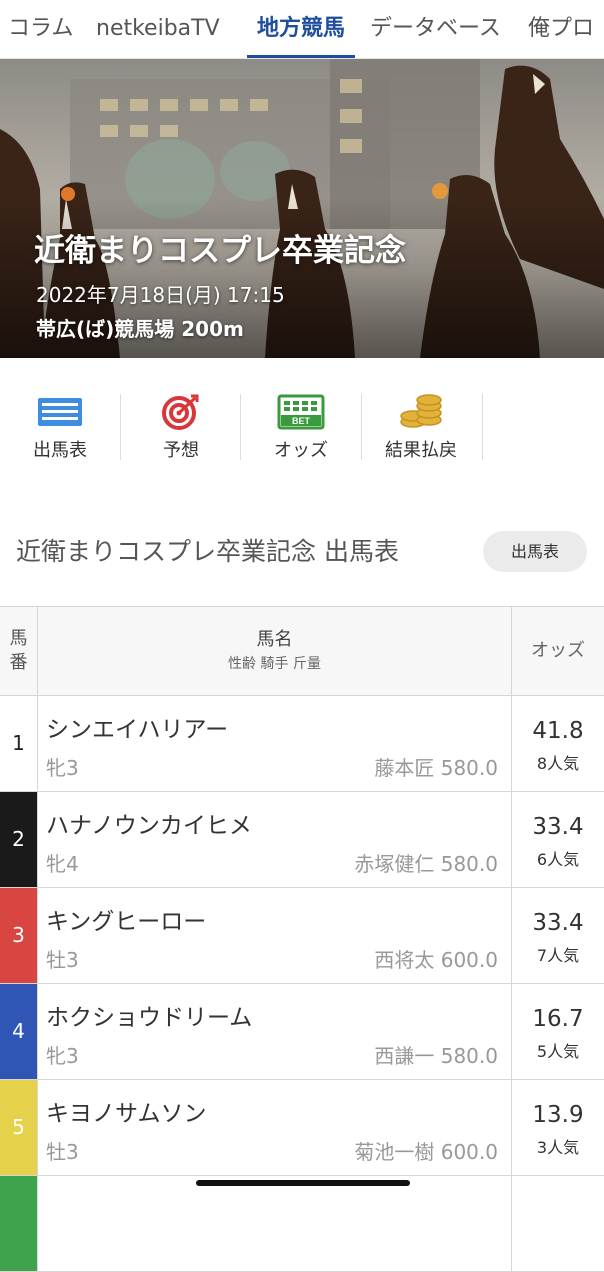 This screenshot has height=1272, width=604. I want to click on menu-prediction: 予想, so click(181, 426).